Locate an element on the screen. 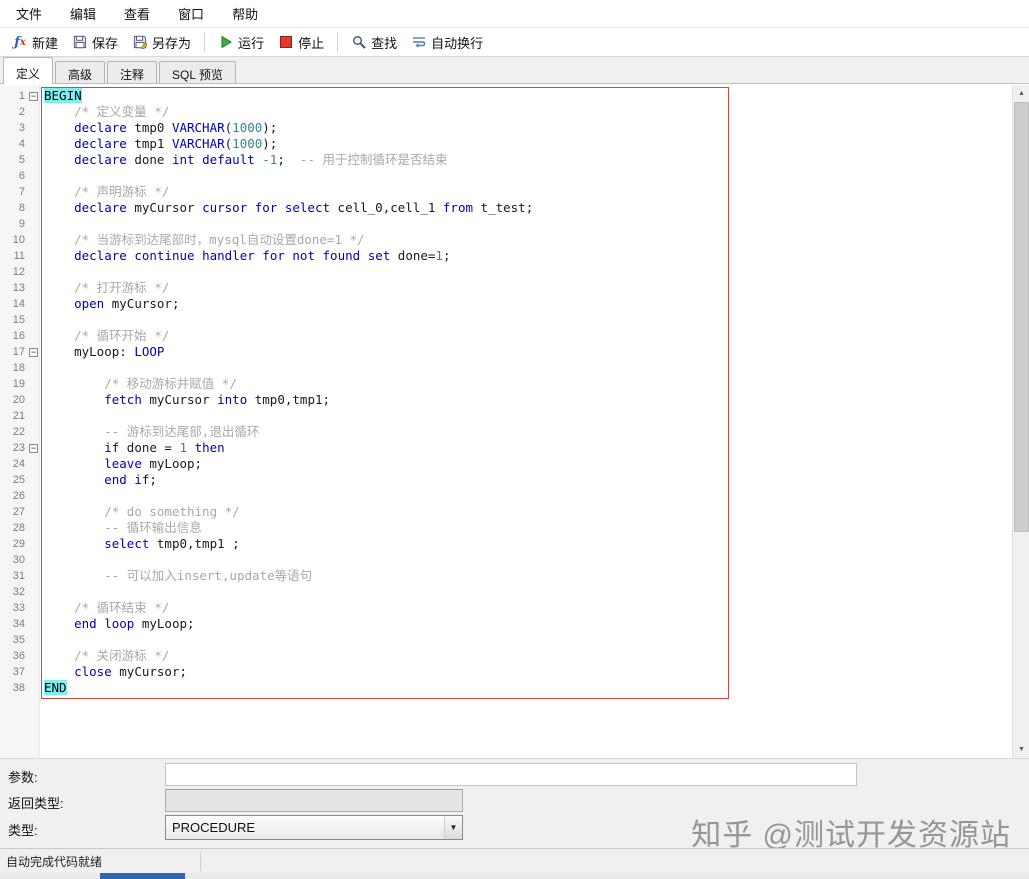  code-text: /* 当游标到达尾部时，mysql自动设置done=1 */ is located at coordinates (219, 239).